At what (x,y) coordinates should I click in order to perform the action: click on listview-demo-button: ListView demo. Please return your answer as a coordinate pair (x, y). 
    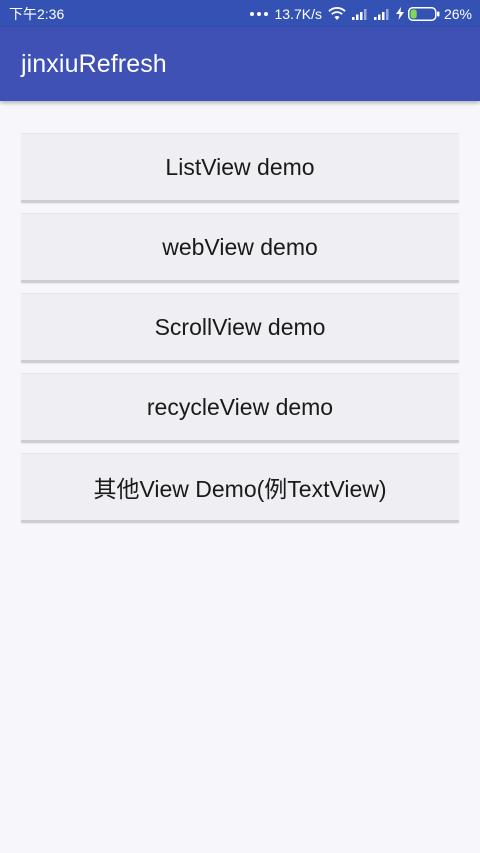
    Looking at the image, I should click on (240, 168).